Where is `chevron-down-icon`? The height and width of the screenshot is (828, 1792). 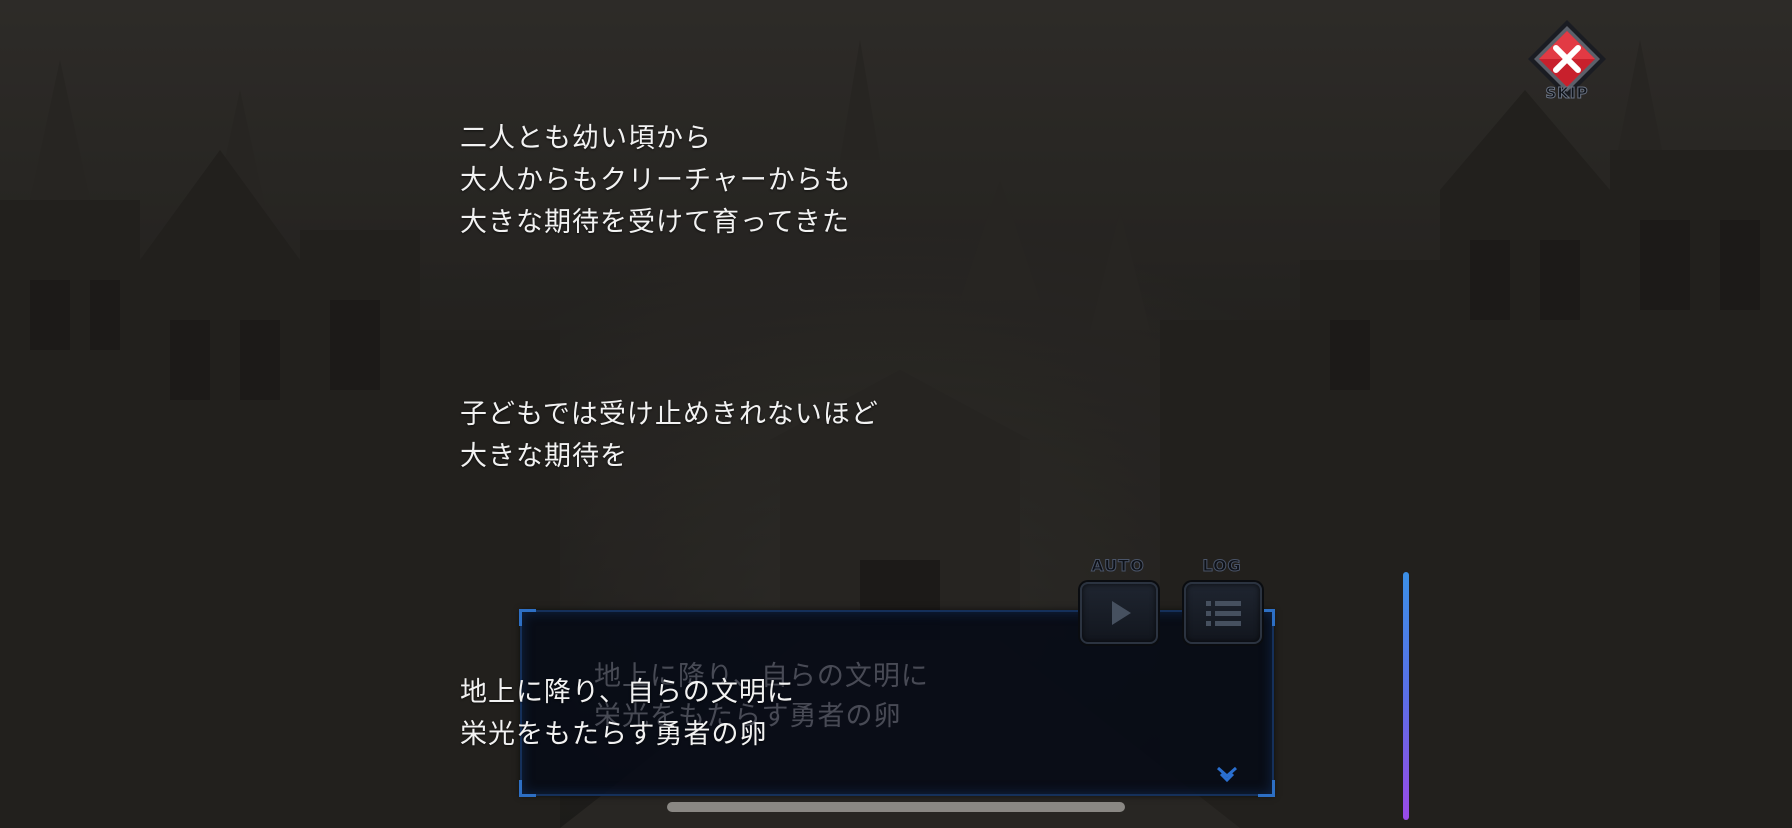 chevron-down-icon is located at coordinates (1227, 774).